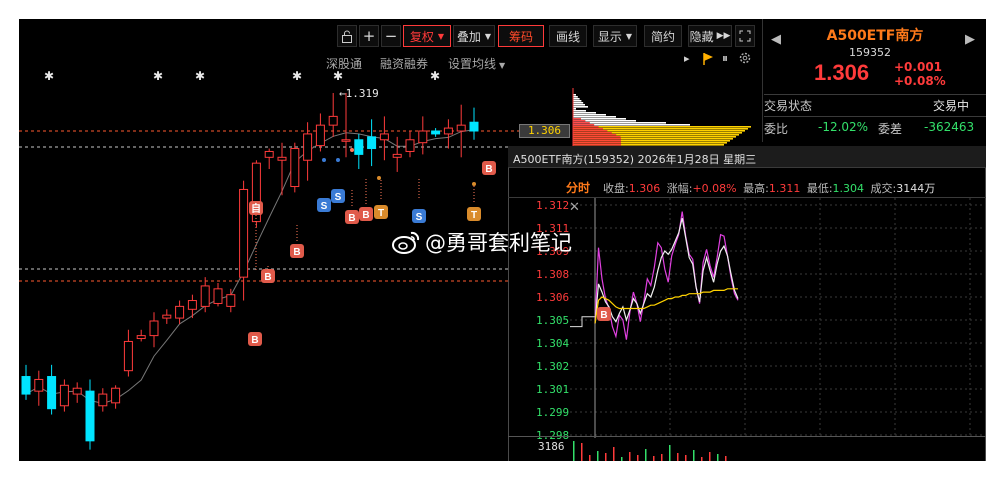 The height and width of the screenshot is (480, 1005). Describe the element at coordinates (970, 39) in the screenshot. I see `next-stock-icon: ▶` at that location.